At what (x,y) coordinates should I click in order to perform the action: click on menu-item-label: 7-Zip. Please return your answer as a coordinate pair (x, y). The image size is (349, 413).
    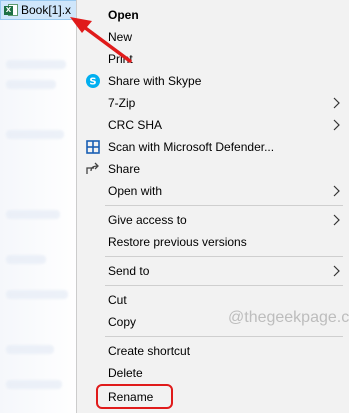
    Looking at the image, I should click on (122, 103).